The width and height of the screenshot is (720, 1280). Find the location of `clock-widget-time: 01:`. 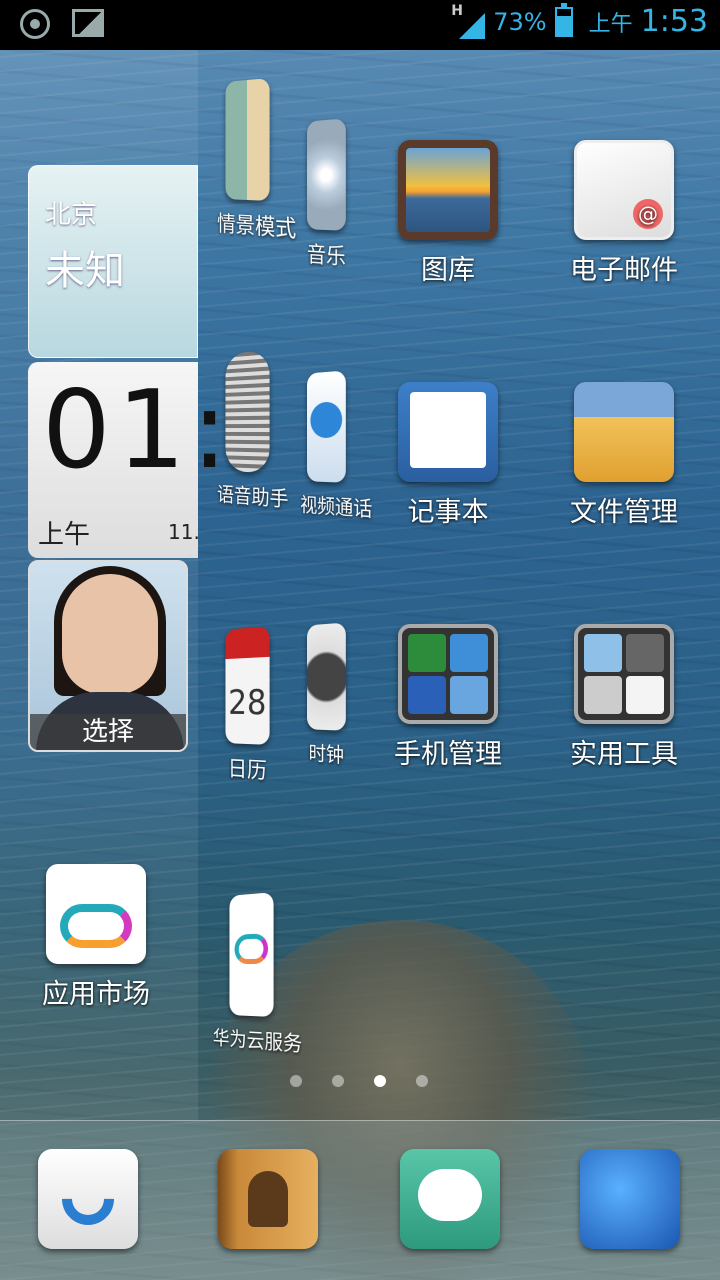

clock-widget-time: 01: is located at coordinates (138, 430).